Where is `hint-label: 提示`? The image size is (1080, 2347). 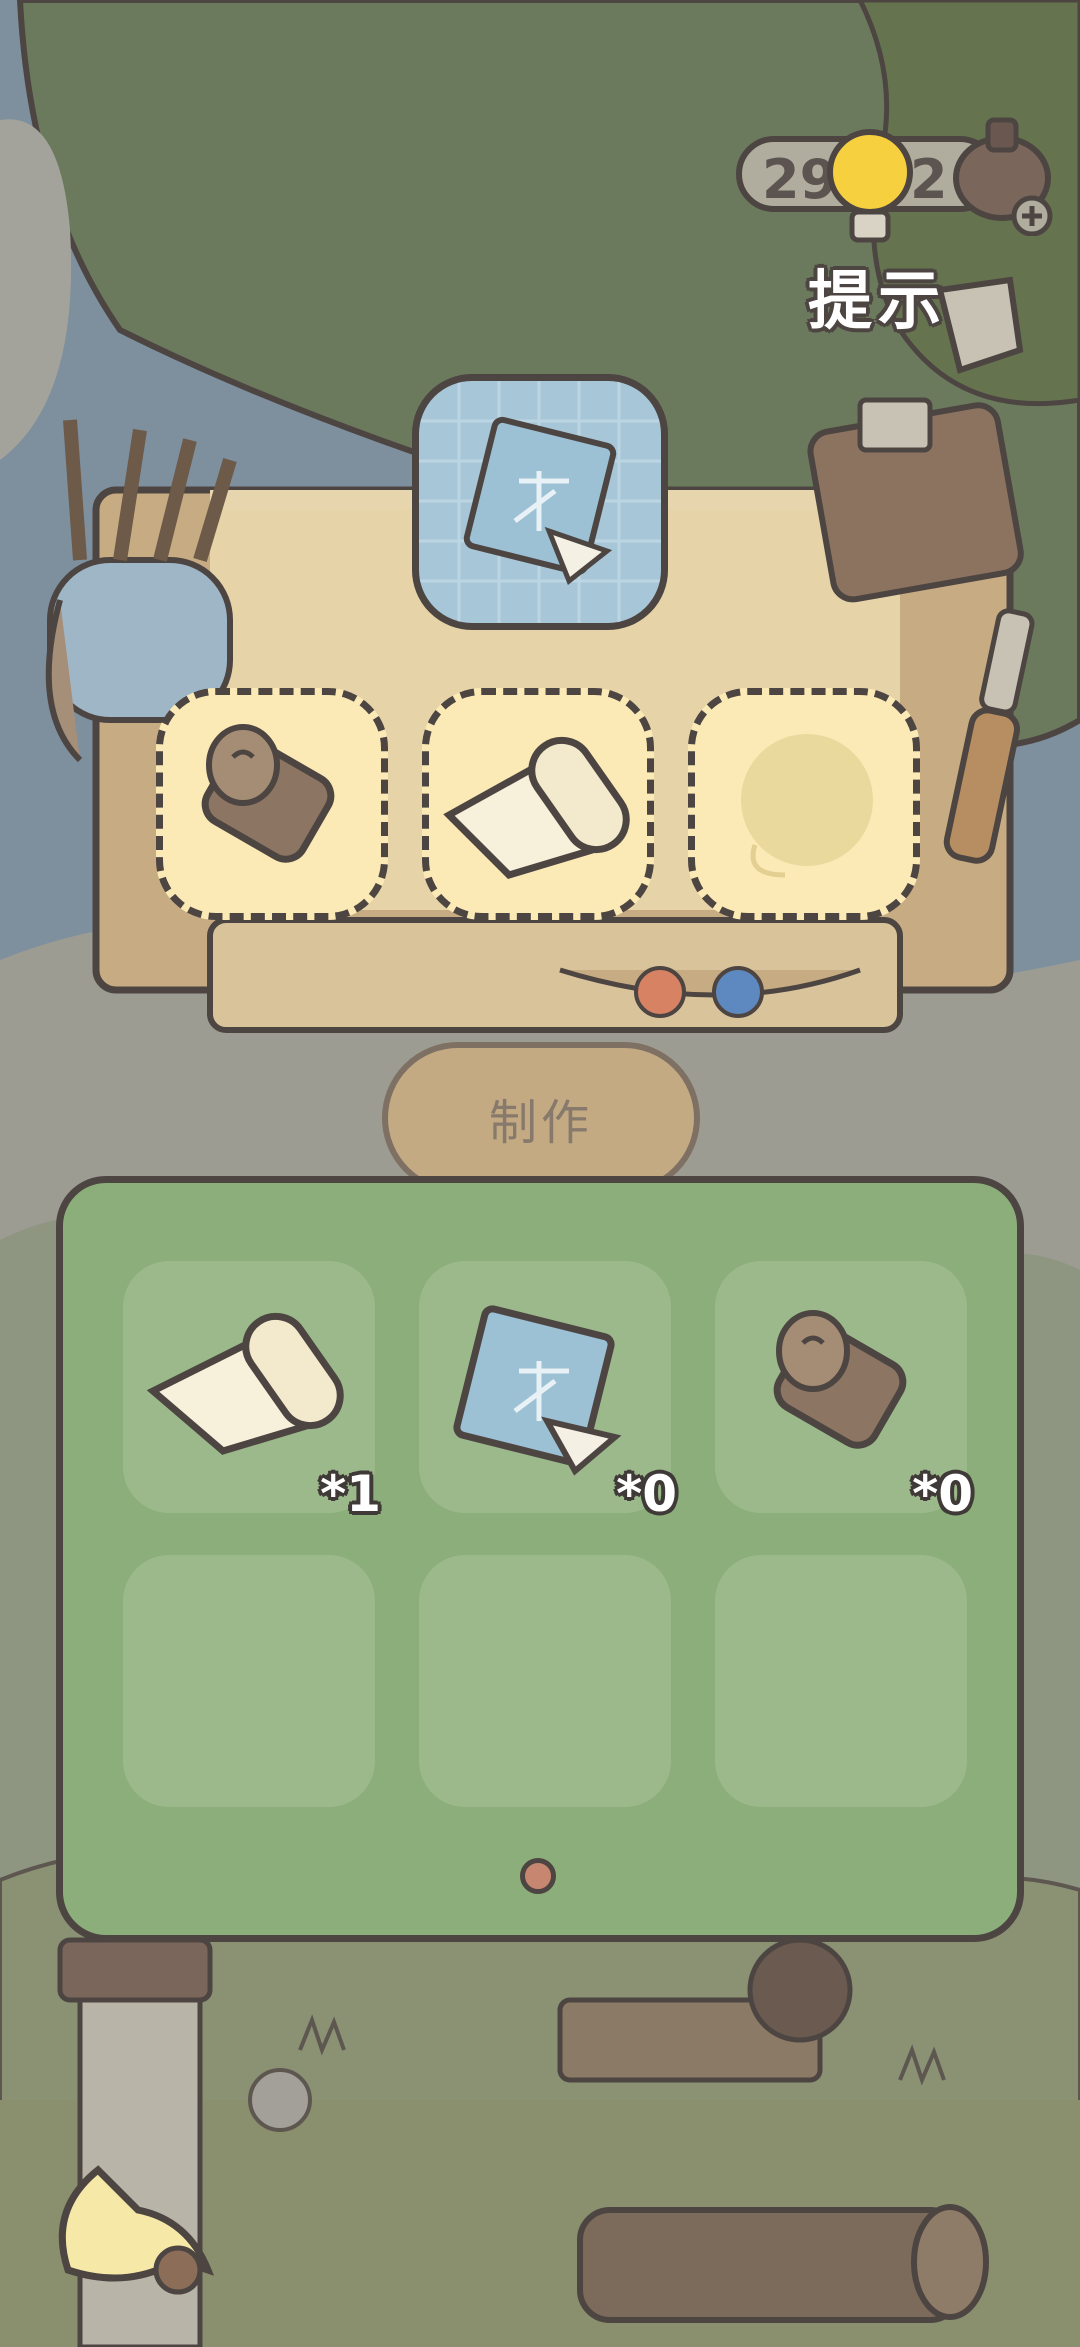
hint-label: 提示 is located at coordinates (878, 296).